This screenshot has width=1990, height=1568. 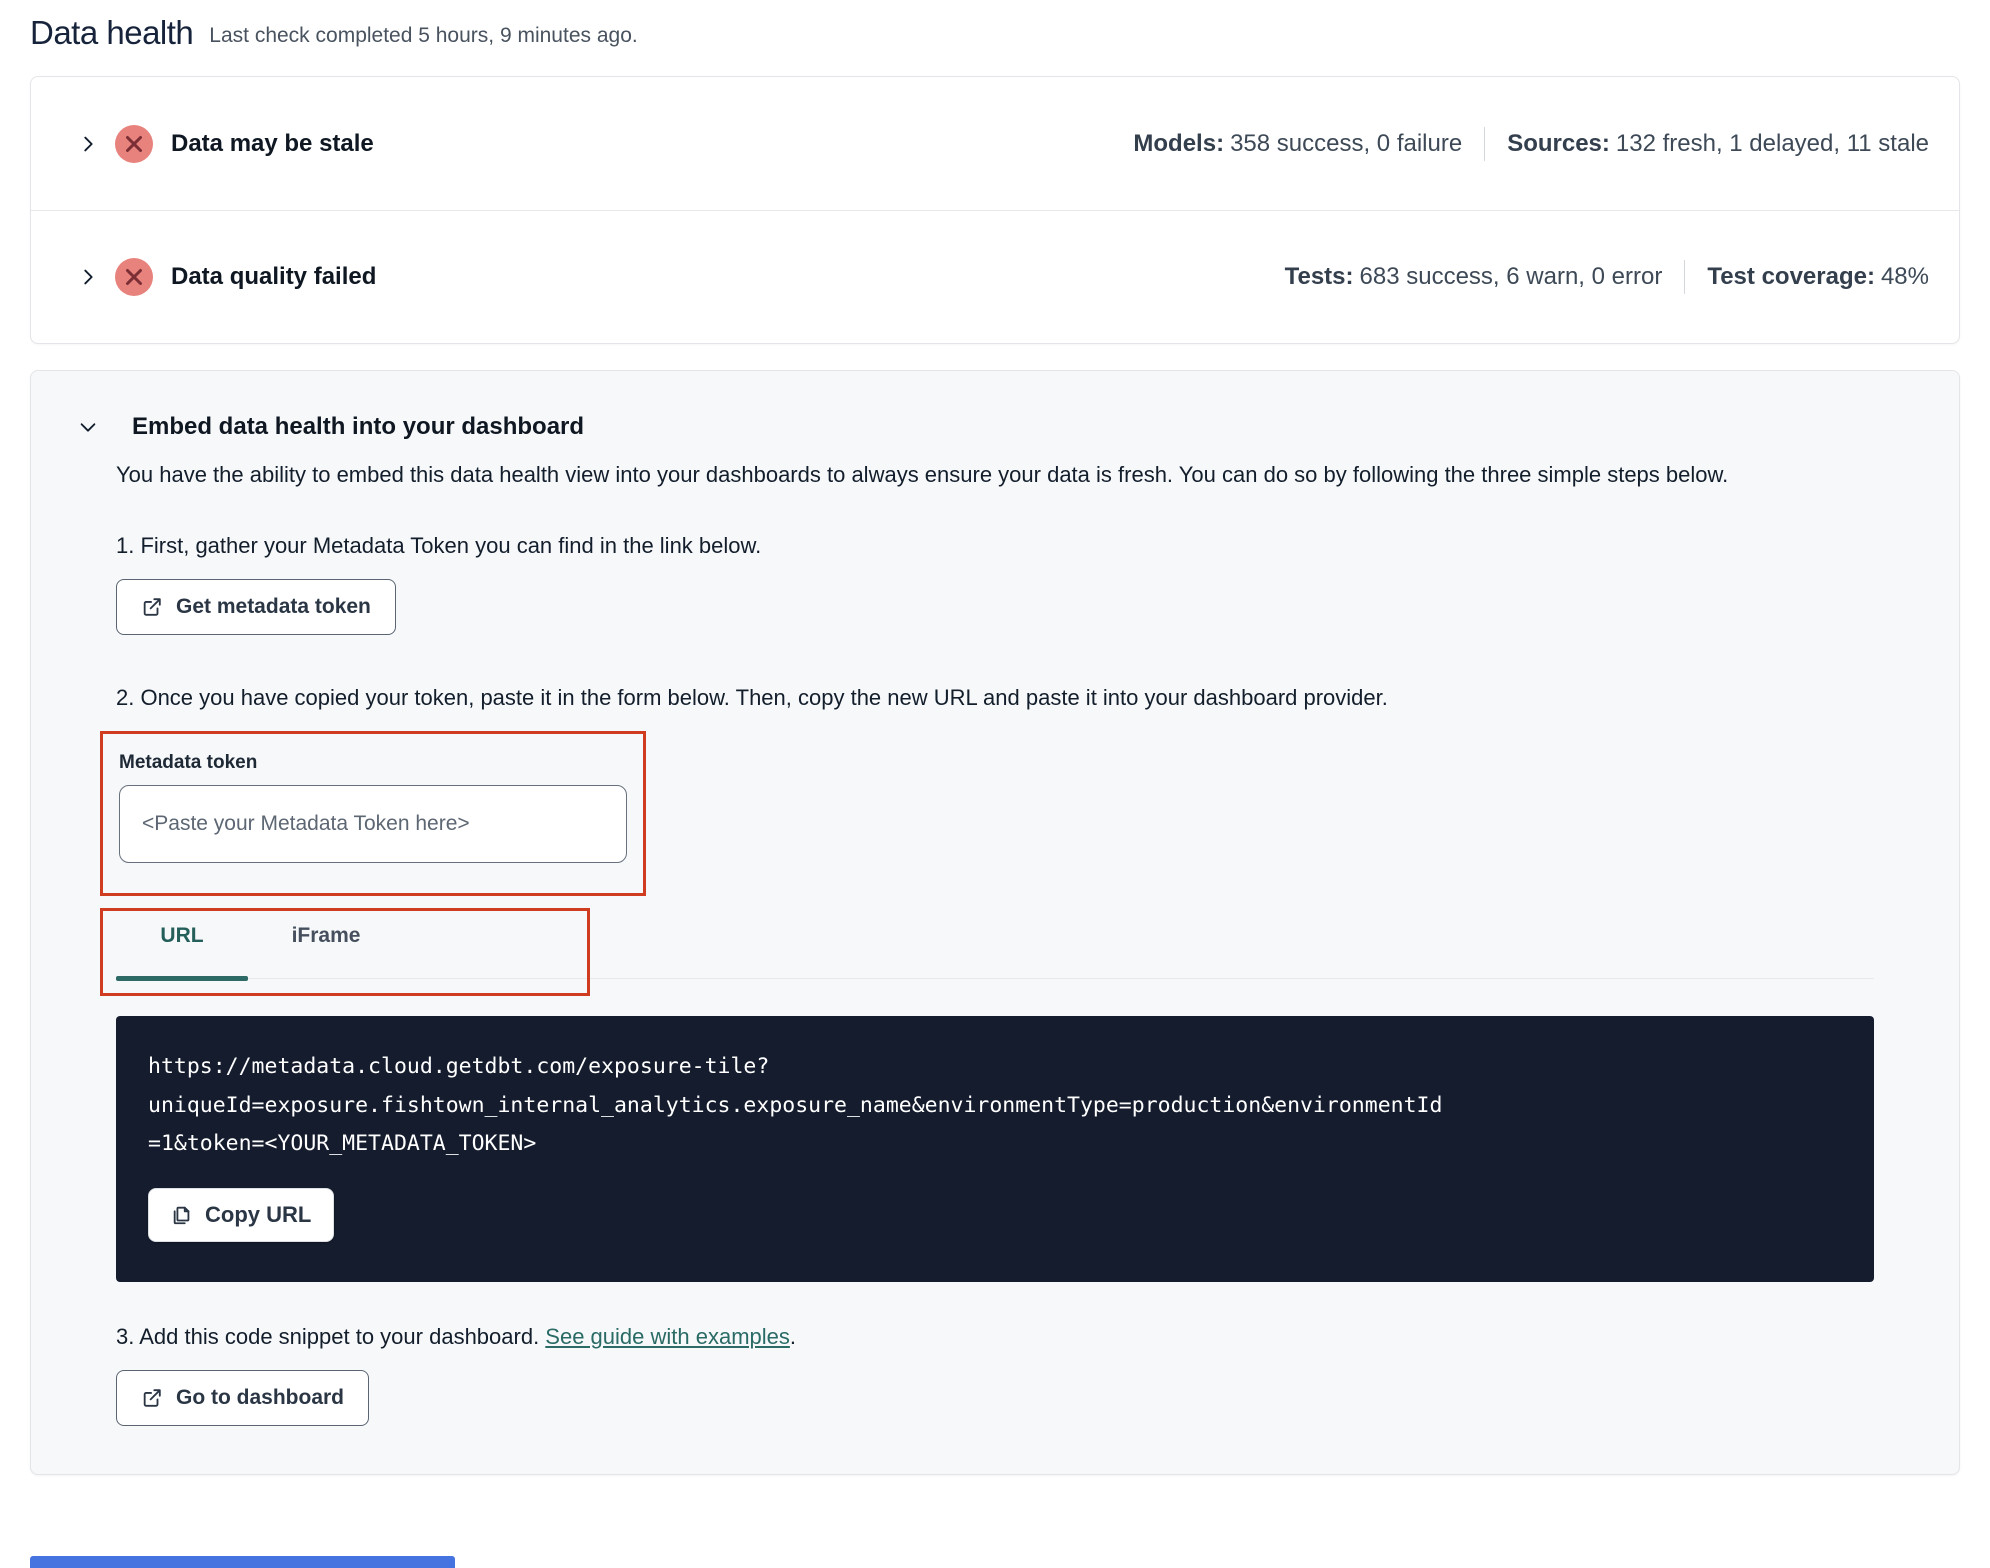 What do you see at coordinates (1473, 276) in the screenshot?
I see `tests-stat: Tests: 683 success, 6 warn, 0 error` at bounding box center [1473, 276].